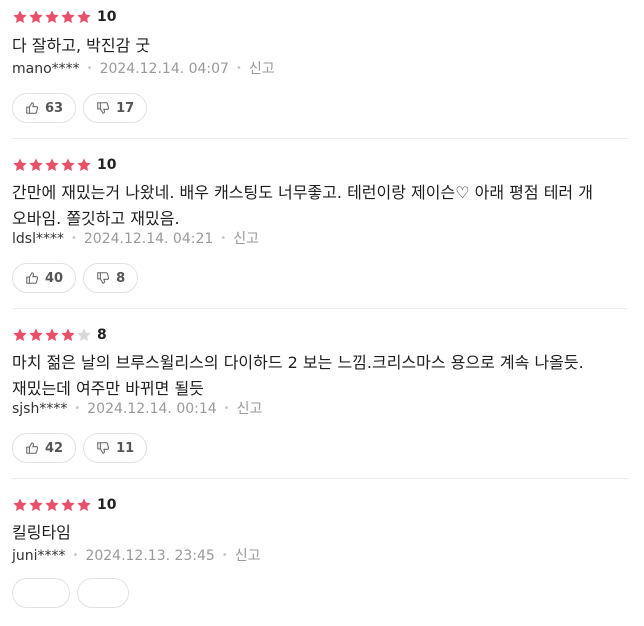 This screenshot has width=644, height=626. What do you see at coordinates (80, 108) in the screenshot?
I see `vote-buttons: 63 17` at bounding box center [80, 108].